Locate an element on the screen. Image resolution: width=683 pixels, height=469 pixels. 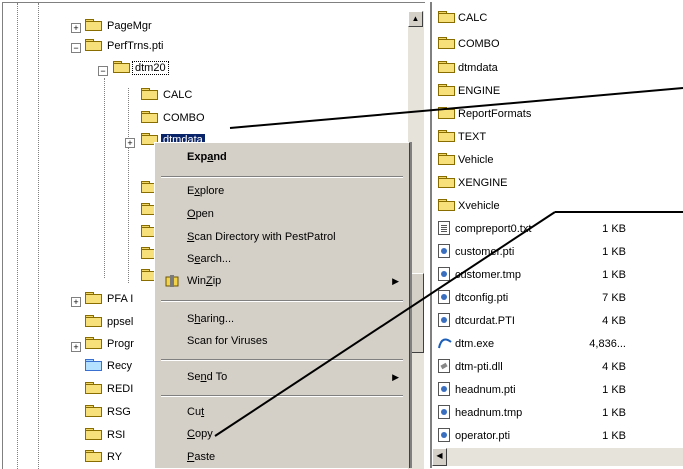
list-item: XENGINE is located at coordinates (473, 183).